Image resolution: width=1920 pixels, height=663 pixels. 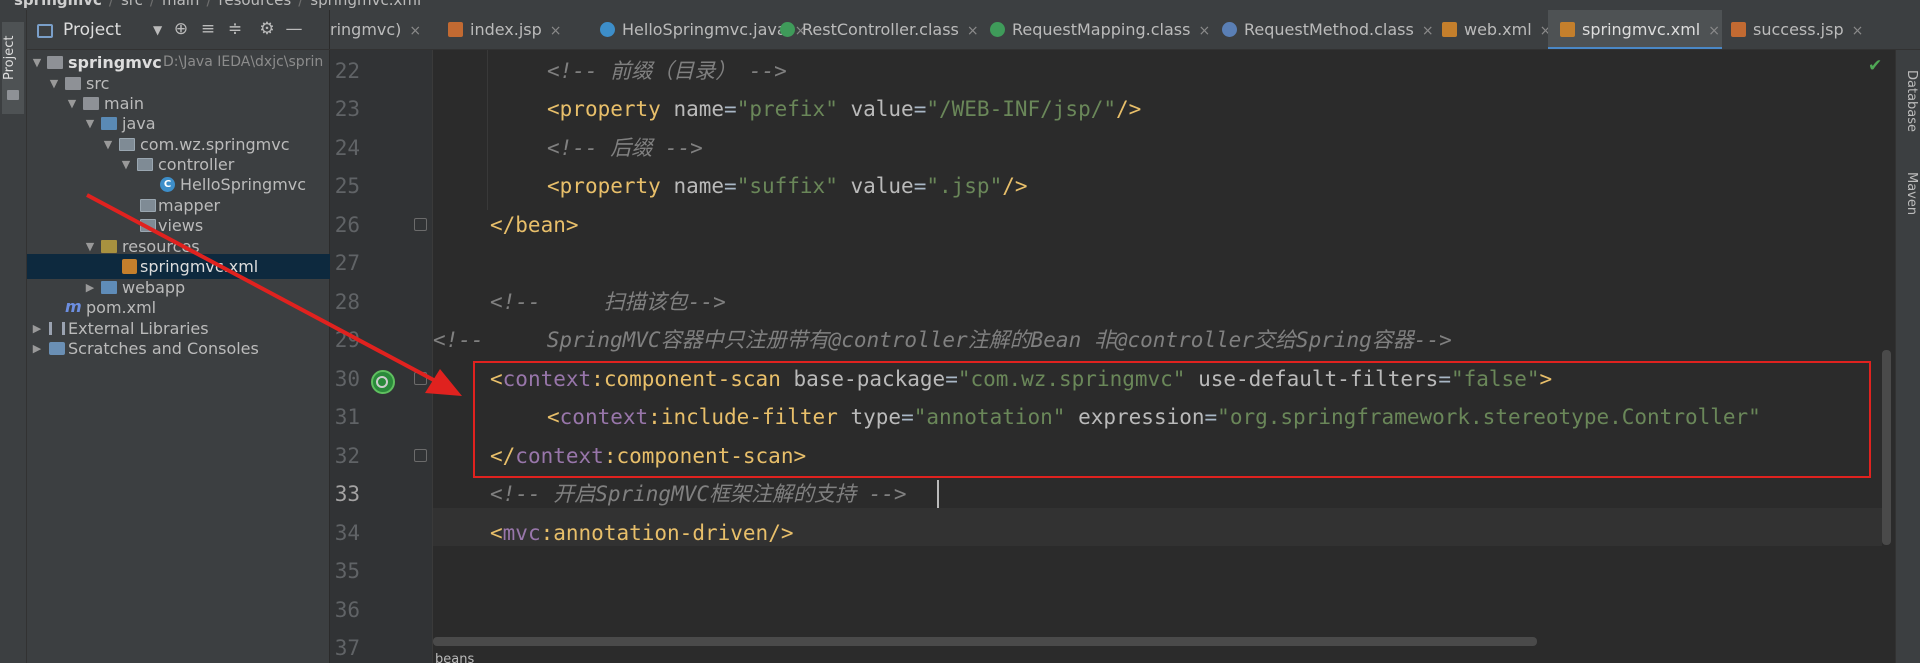 I want to click on breadcrumb-item: resources, so click(x=255, y=4).